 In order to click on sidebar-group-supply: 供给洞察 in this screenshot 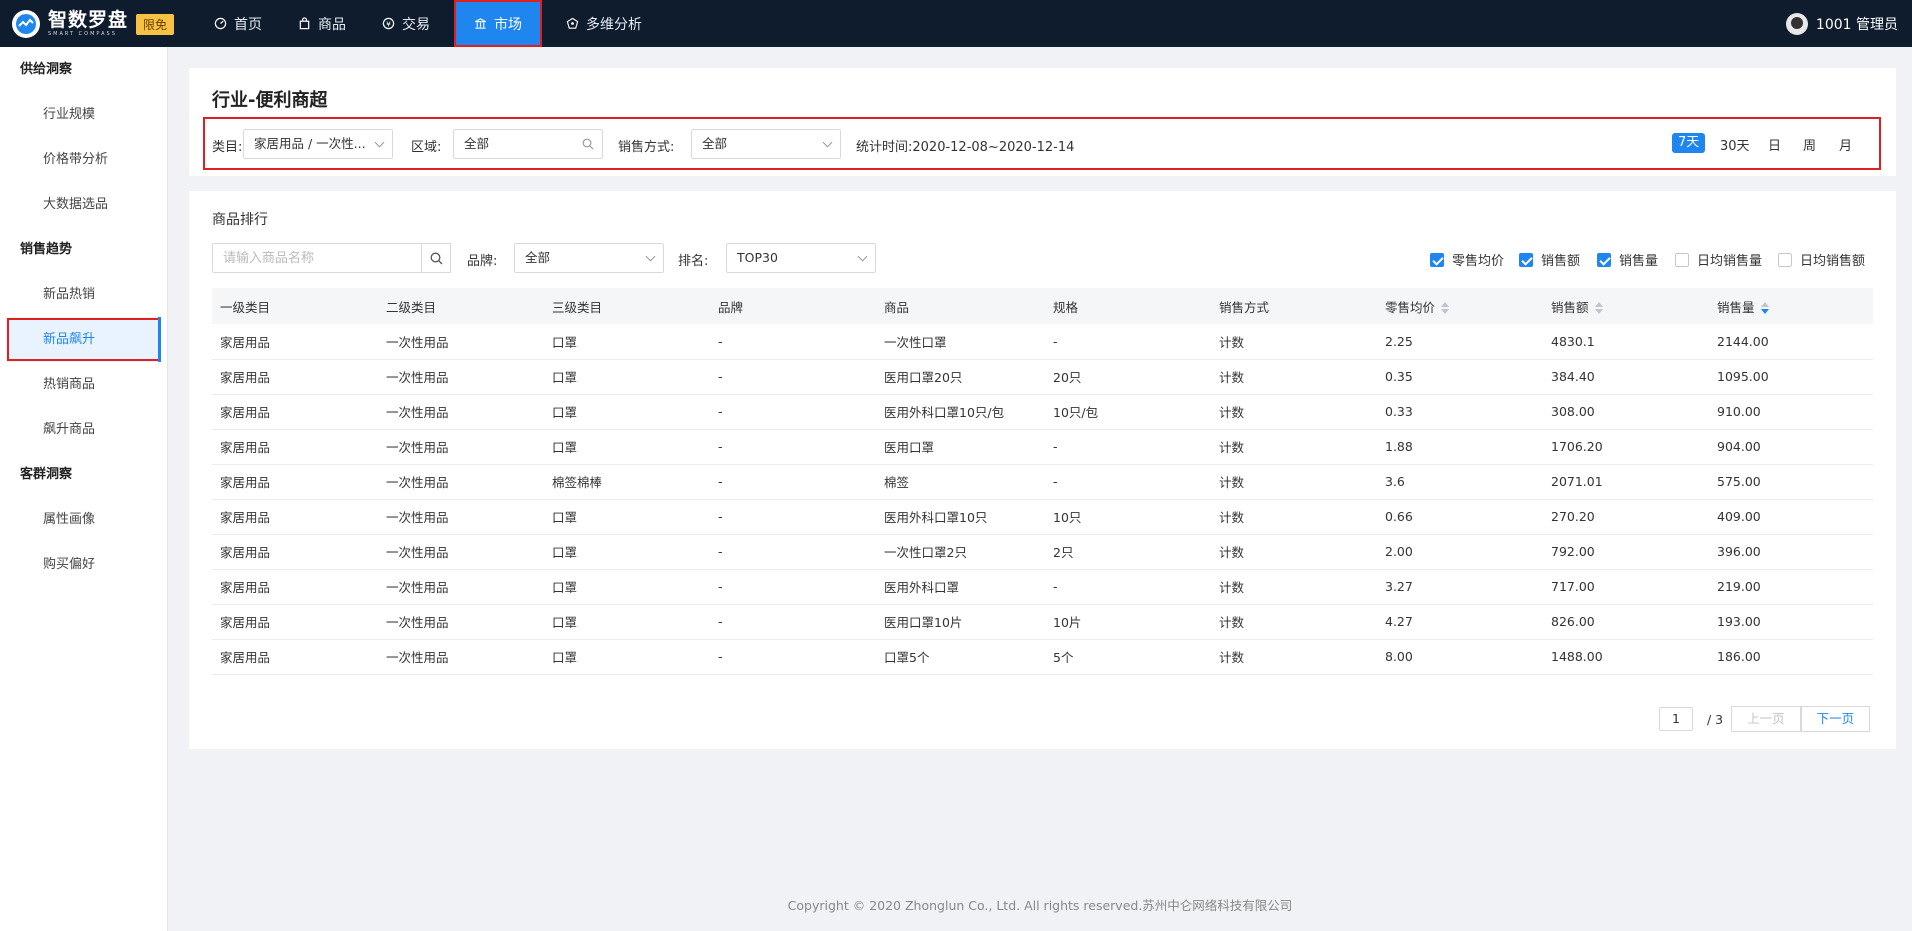, I will do `click(46, 69)`.